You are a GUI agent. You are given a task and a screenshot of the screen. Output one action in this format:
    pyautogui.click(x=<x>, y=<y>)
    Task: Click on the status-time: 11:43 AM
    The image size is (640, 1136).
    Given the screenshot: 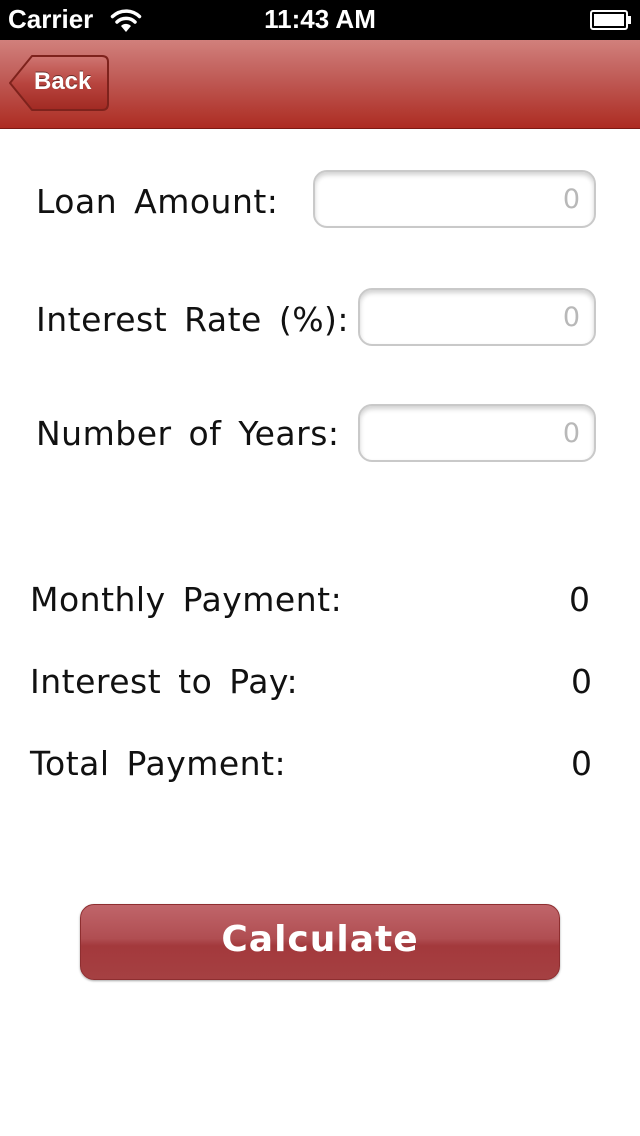 What is the action you would take?
    pyautogui.click(x=320, y=19)
    